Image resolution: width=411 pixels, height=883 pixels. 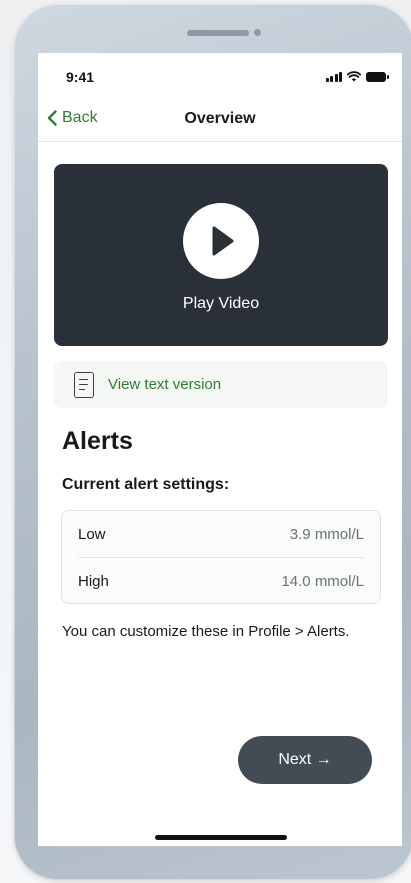 I want to click on play-button, so click(x=221, y=241).